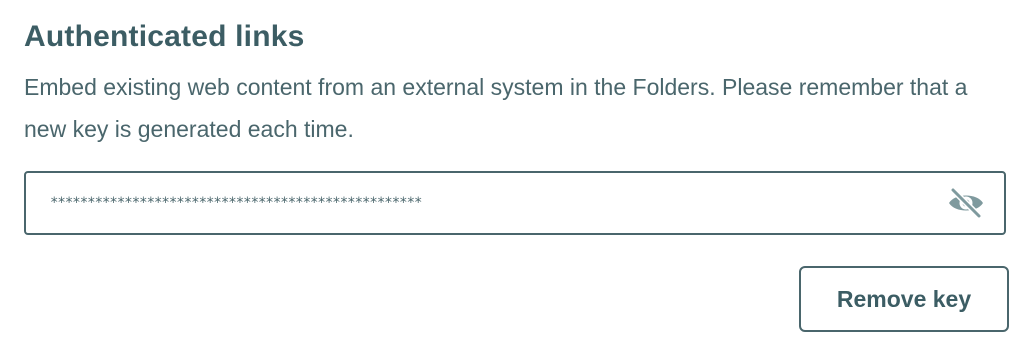  I want to click on remove-key-button: Remove key, so click(904, 299).